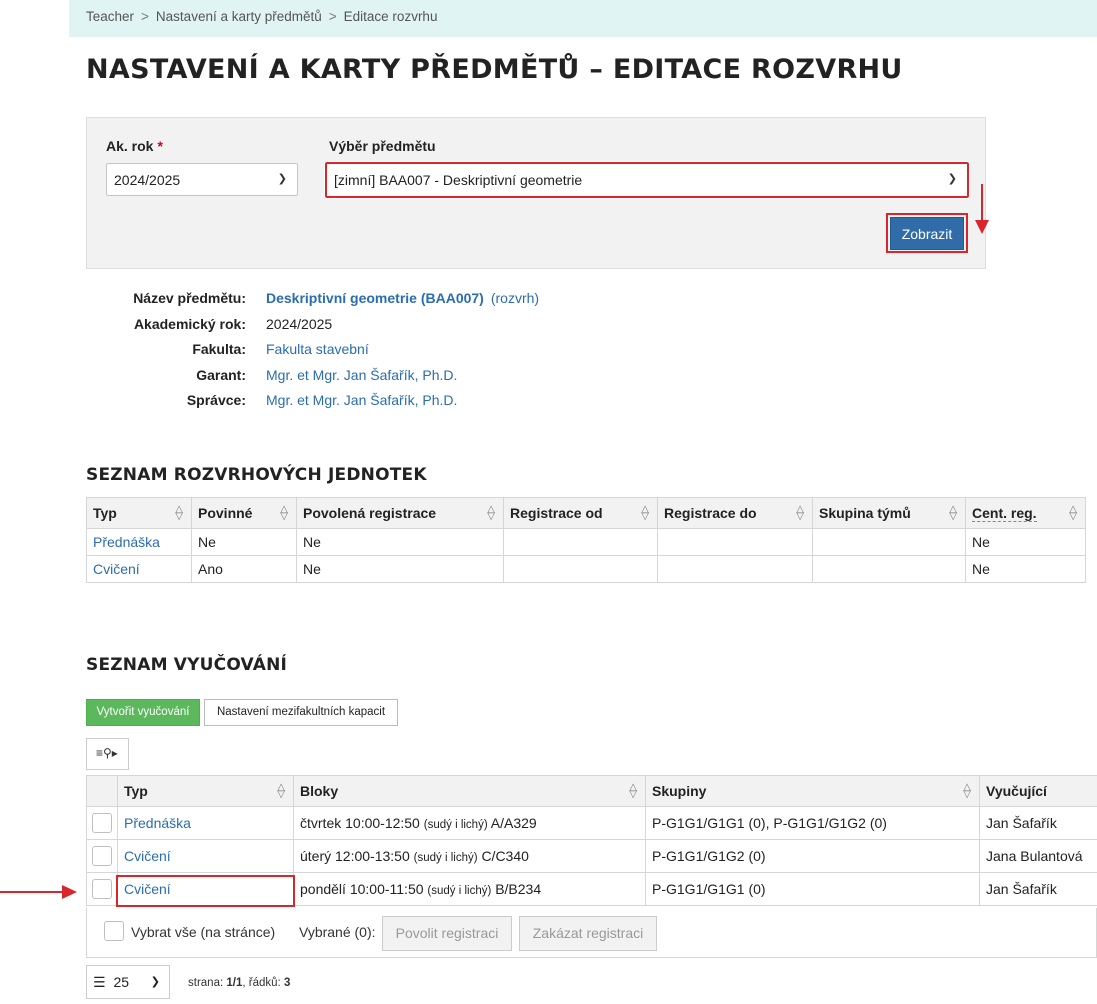  I want to click on info-row-faculty: Fakulta: Fakulta stavební, so click(280, 349).